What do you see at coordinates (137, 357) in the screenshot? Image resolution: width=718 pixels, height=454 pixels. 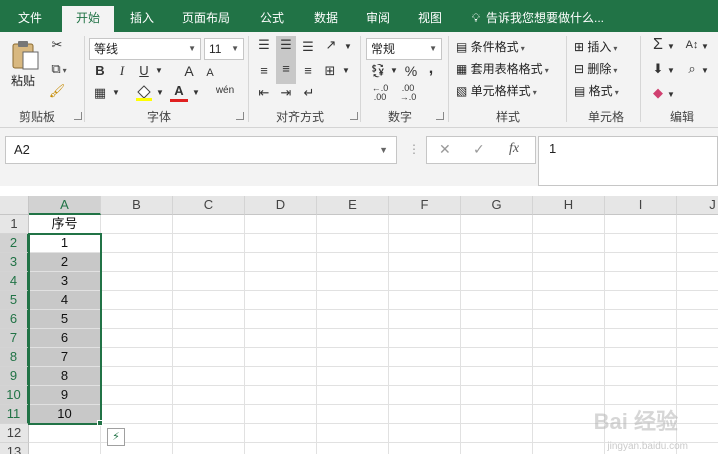 I see `cell-B8` at bounding box center [137, 357].